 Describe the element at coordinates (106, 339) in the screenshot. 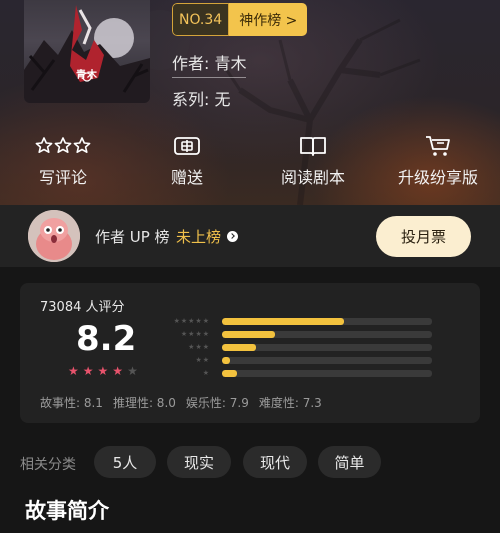

I see `rating-score: 8.2` at that location.